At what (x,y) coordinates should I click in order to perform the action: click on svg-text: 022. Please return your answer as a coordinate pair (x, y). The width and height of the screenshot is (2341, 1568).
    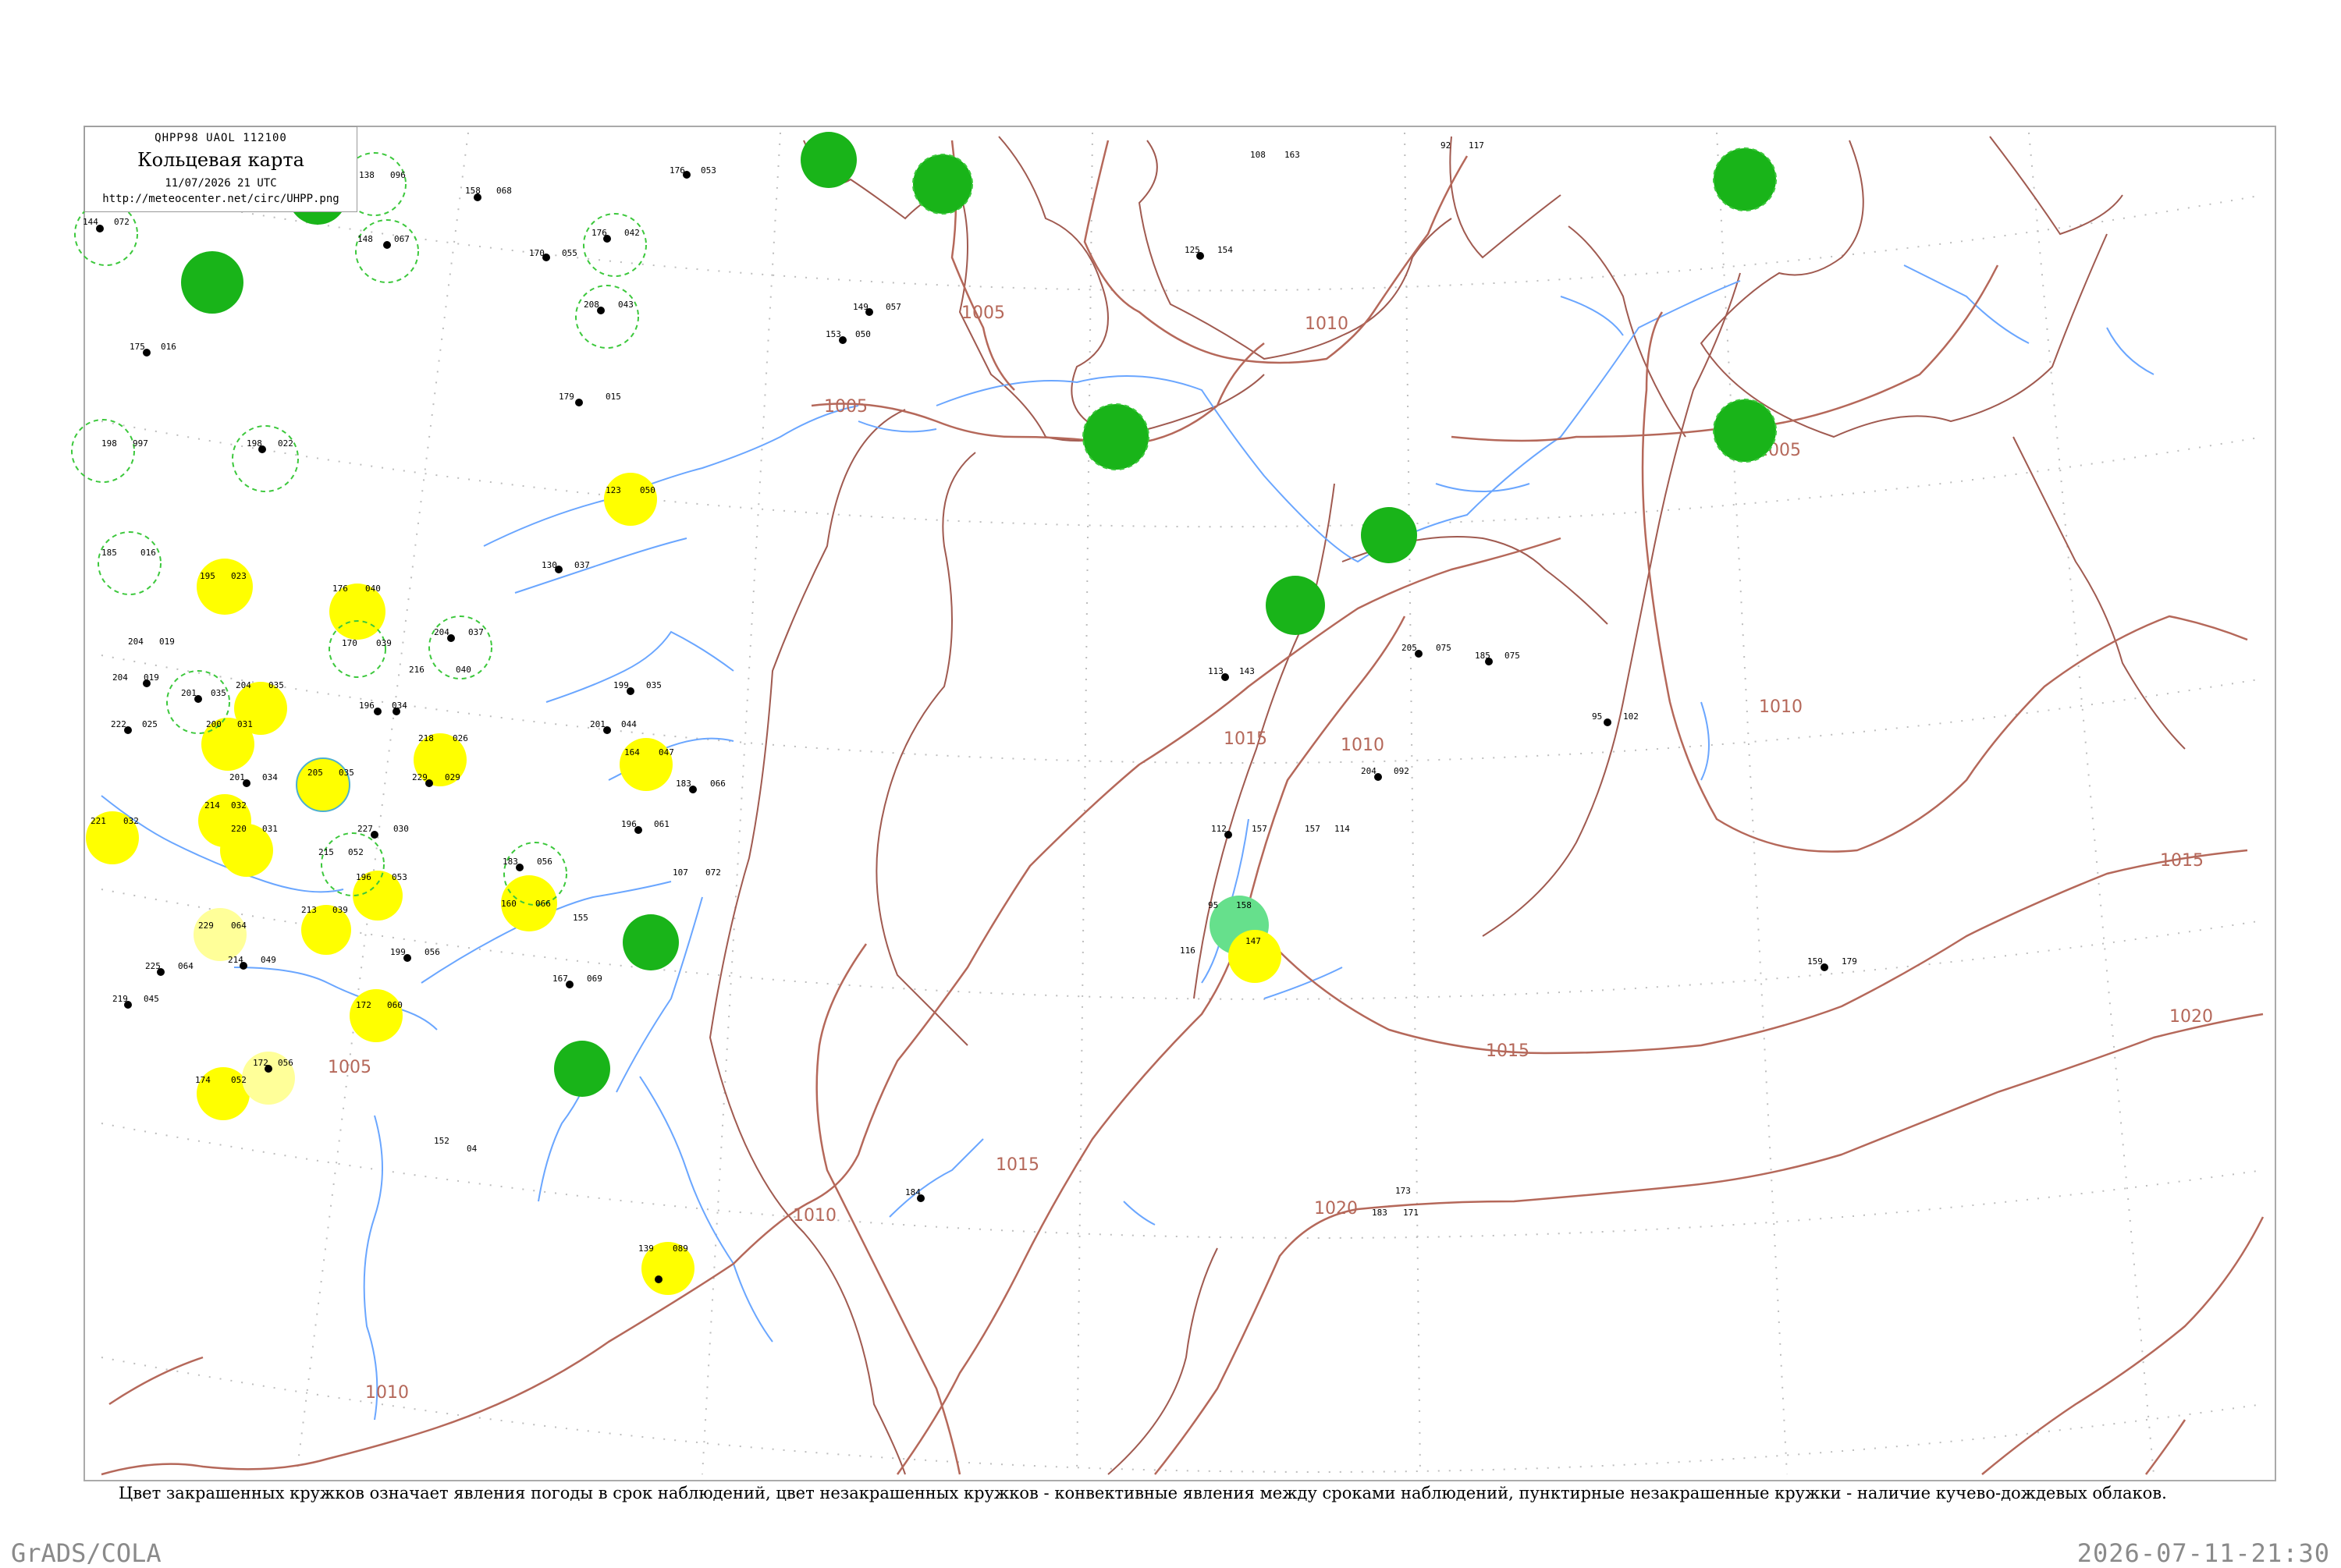
    Looking at the image, I should click on (285, 444).